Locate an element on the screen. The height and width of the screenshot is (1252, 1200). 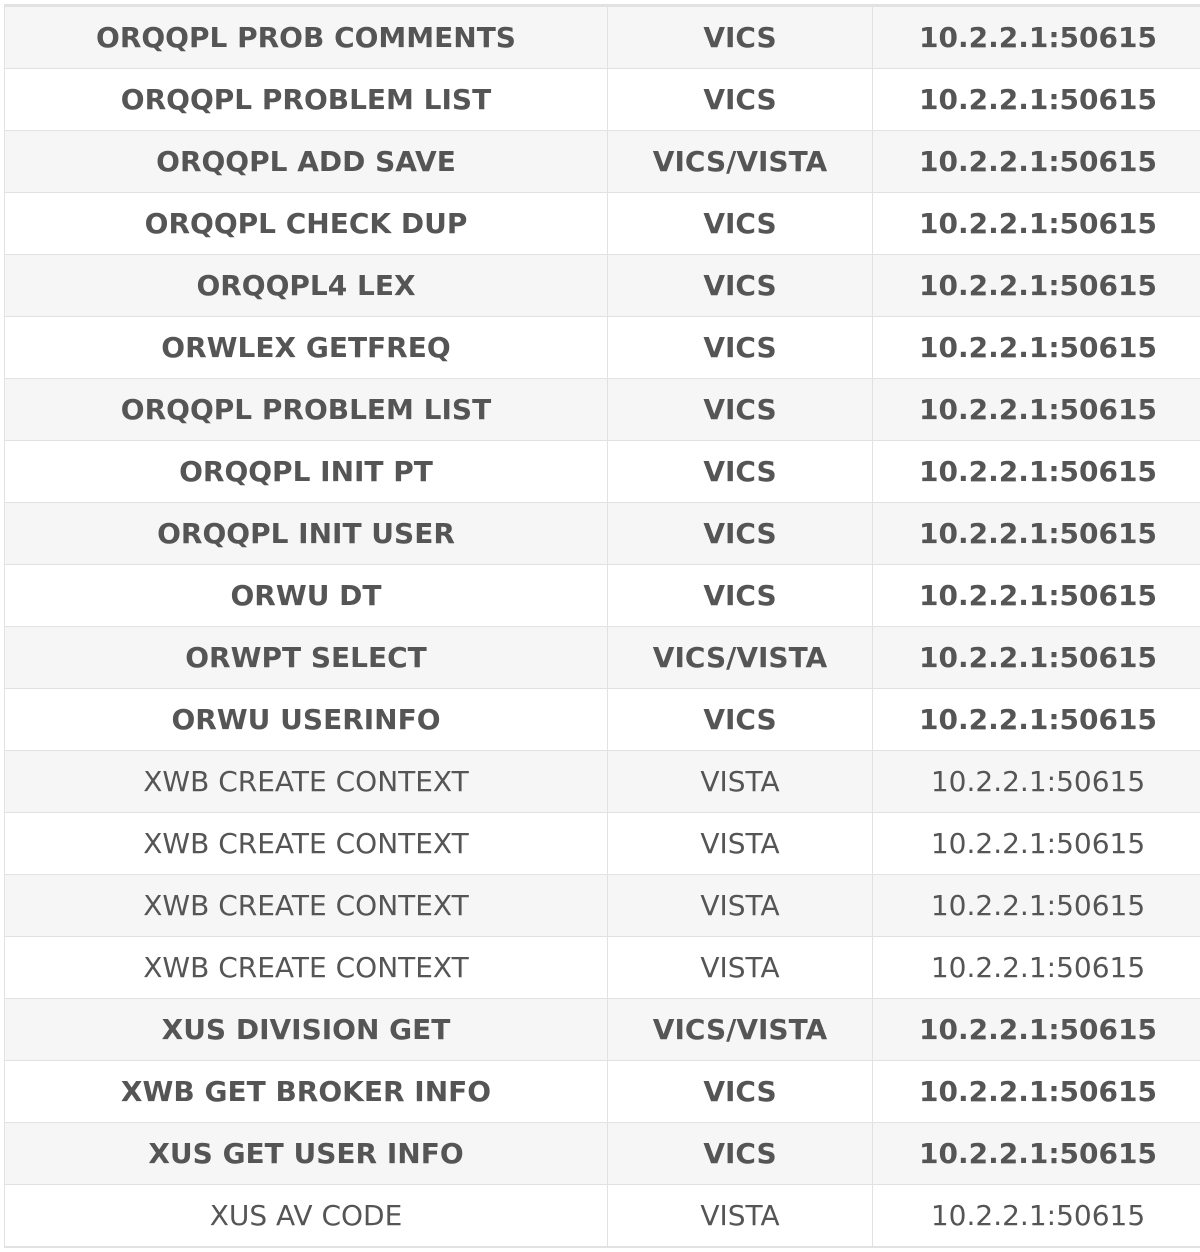
rpc-name-cell: XUS DIVISION GET is located at coordinates (306, 1029).